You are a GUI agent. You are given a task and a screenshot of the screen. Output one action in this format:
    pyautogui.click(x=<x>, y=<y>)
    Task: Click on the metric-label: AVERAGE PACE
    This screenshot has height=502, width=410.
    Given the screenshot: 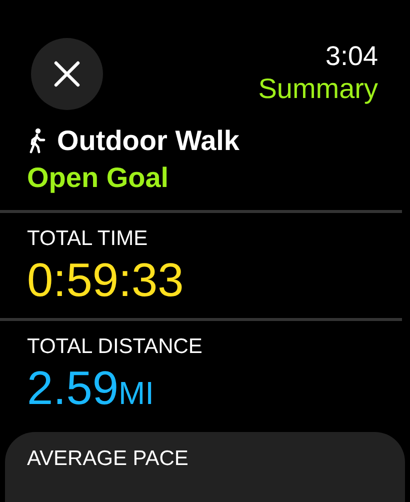 What is the action you would take?
    pyautogui.click(x=108, y=459)
    